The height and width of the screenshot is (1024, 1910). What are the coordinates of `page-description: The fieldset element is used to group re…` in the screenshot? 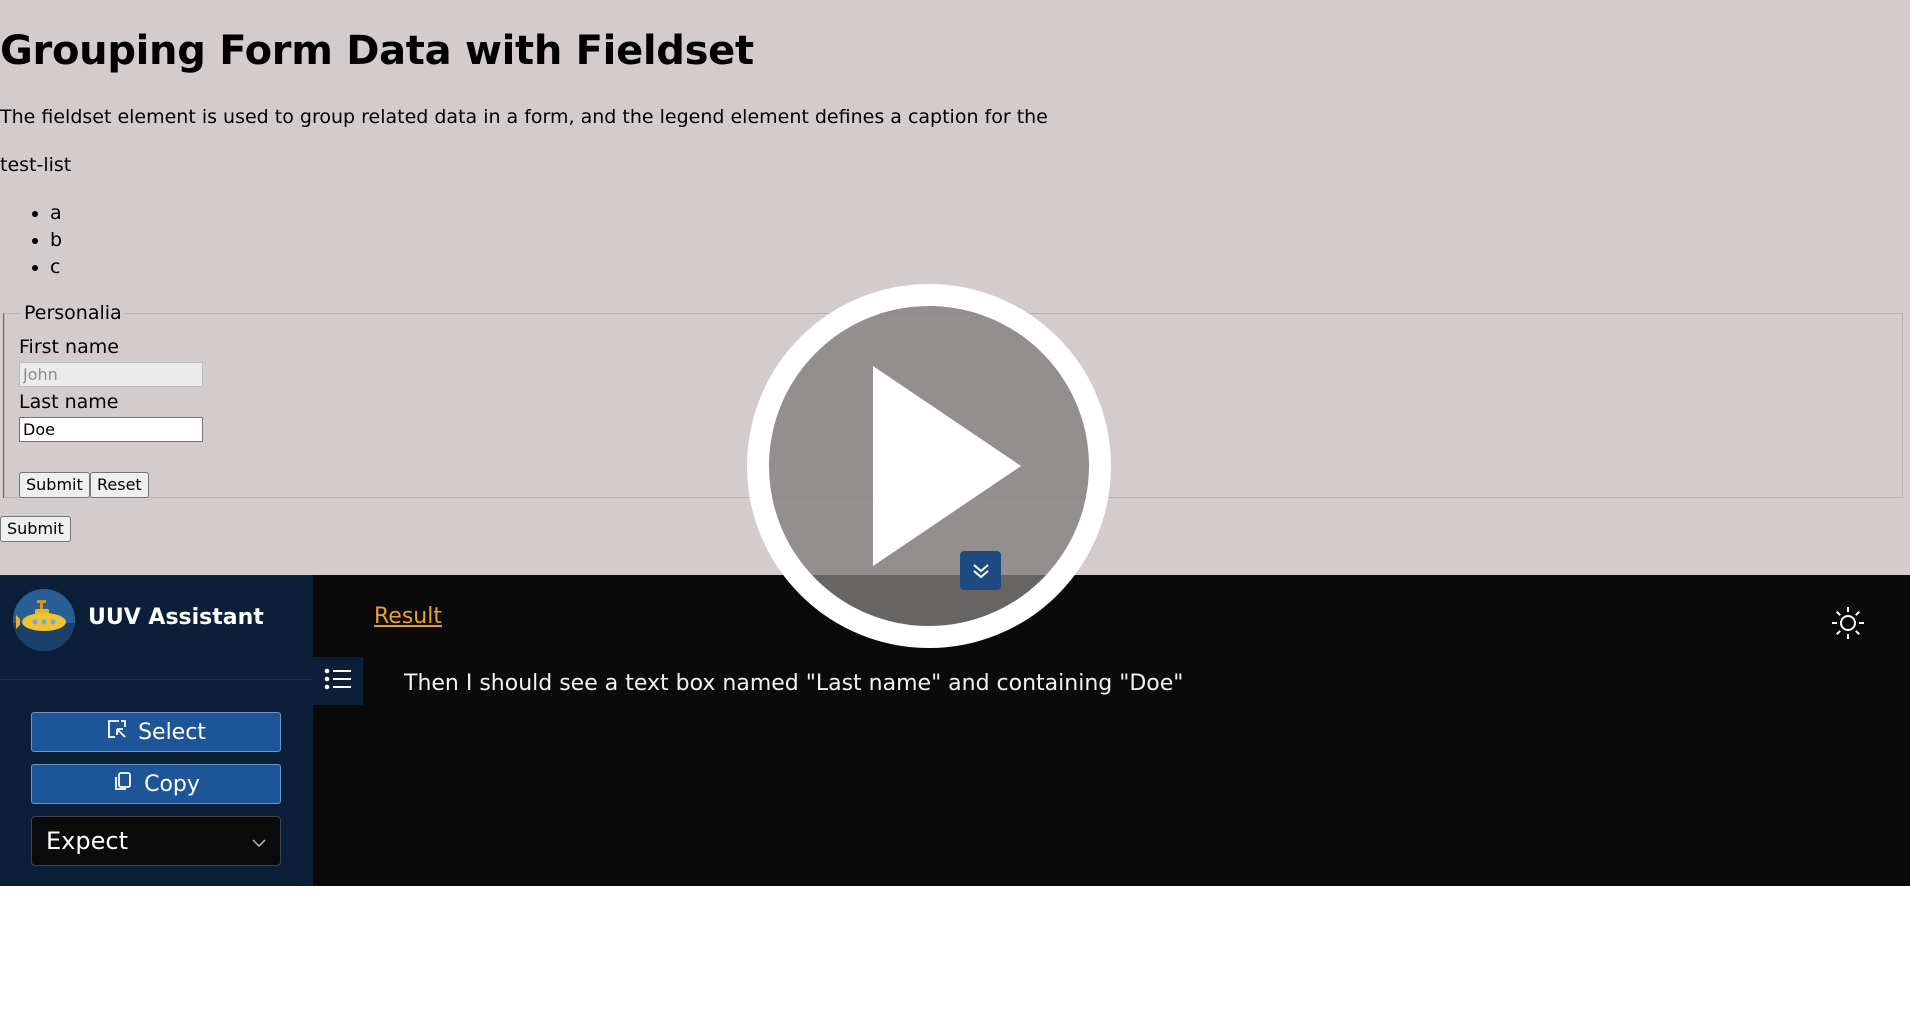 It's located at (524, 117).